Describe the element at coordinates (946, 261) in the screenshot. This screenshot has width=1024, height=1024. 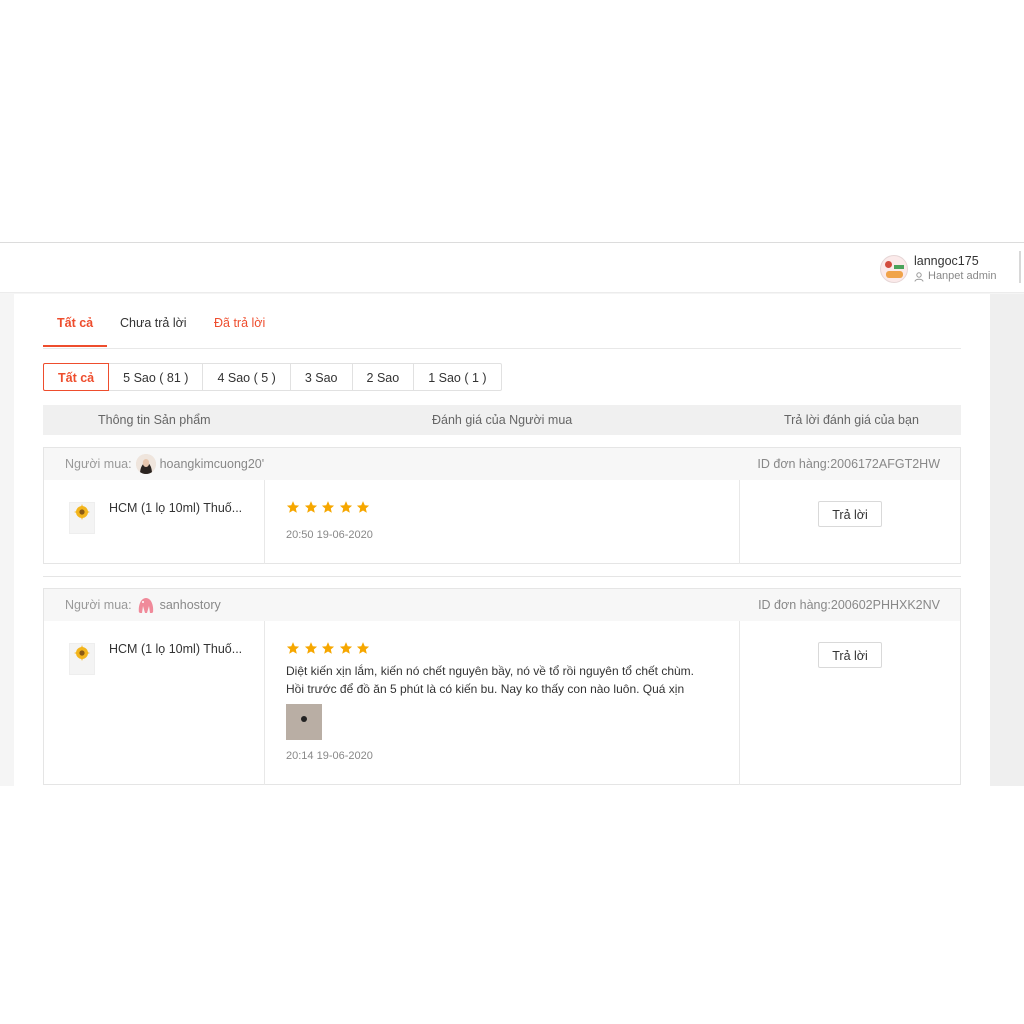
I see `username: lanngoc175` at that location.